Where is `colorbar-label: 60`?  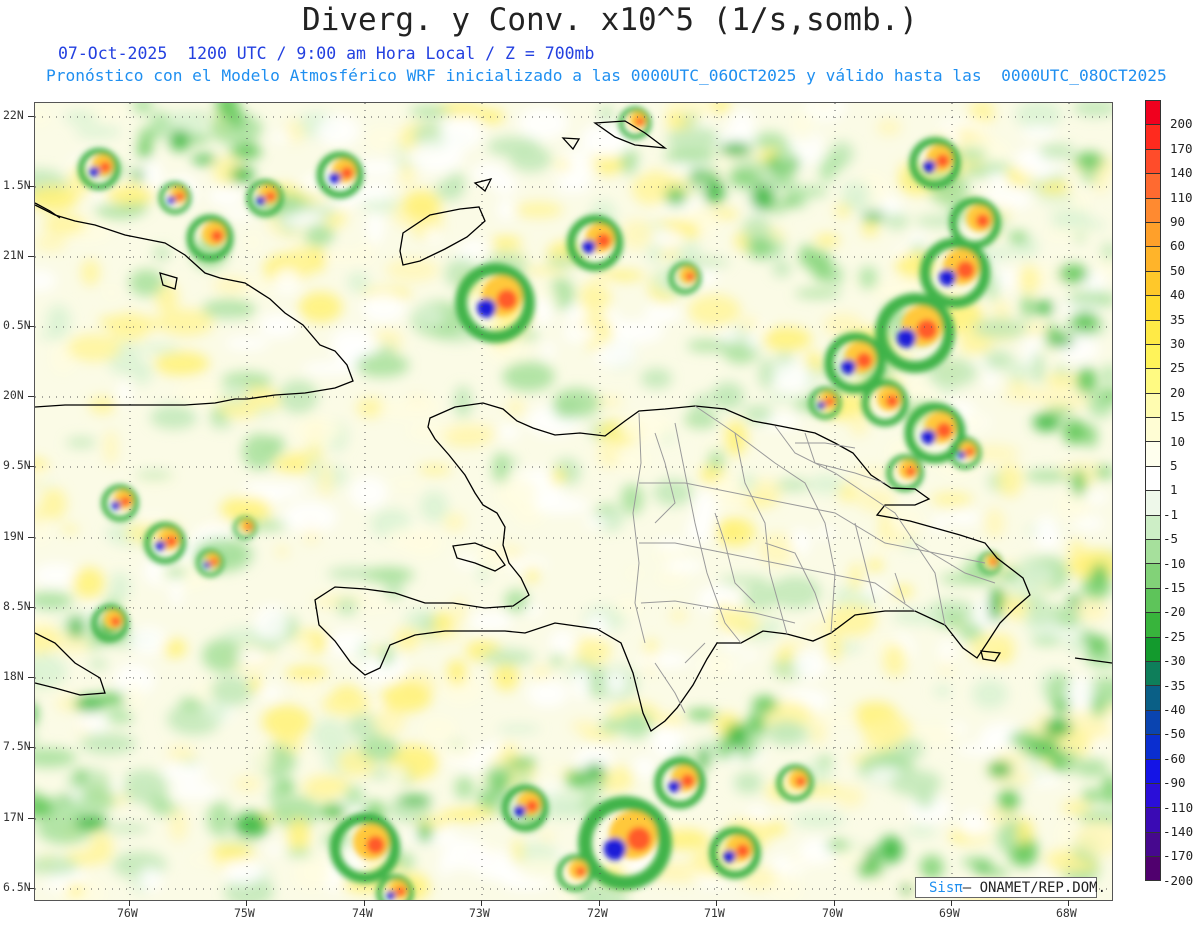 colorbar-label: 60 is located at coordinates (1178, 246).